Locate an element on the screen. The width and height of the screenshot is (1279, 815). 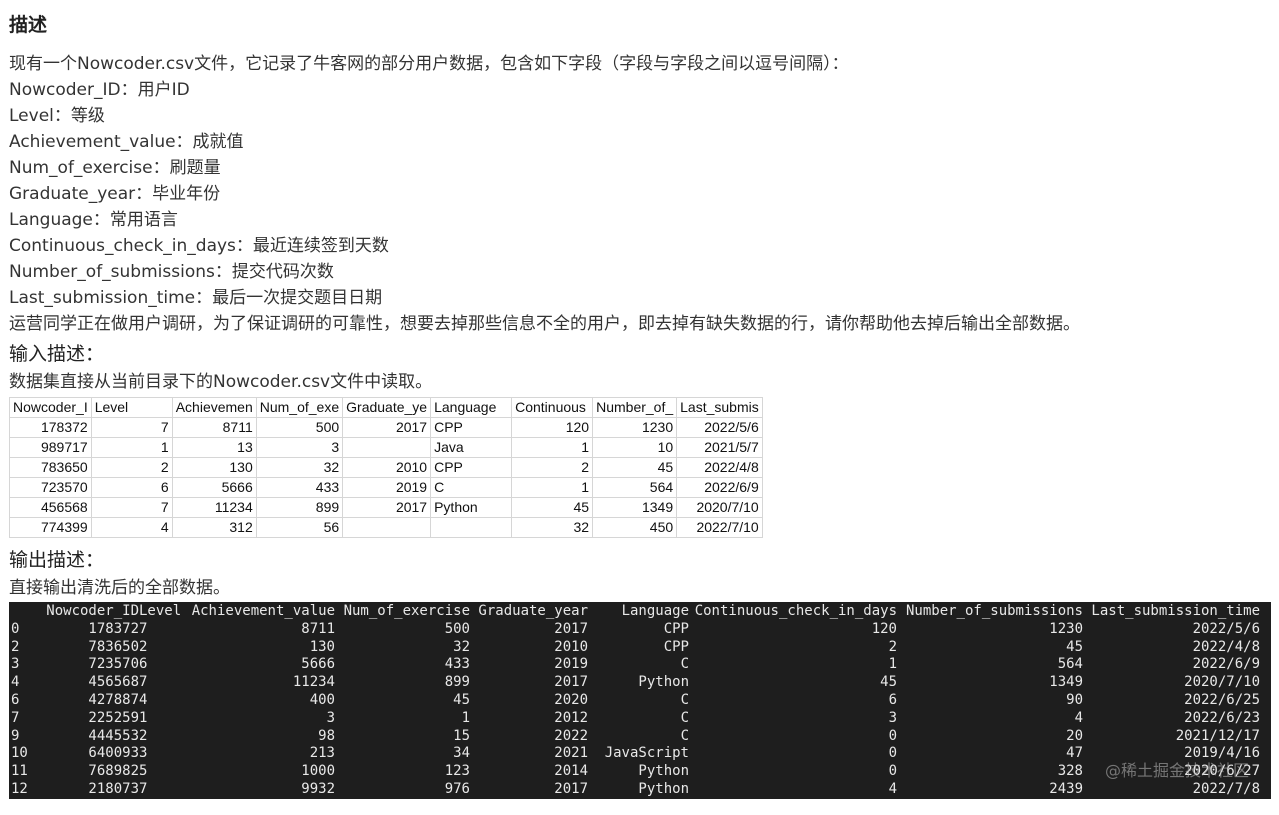
dataframe-cell: 400 is located at coordinates (322, 699).